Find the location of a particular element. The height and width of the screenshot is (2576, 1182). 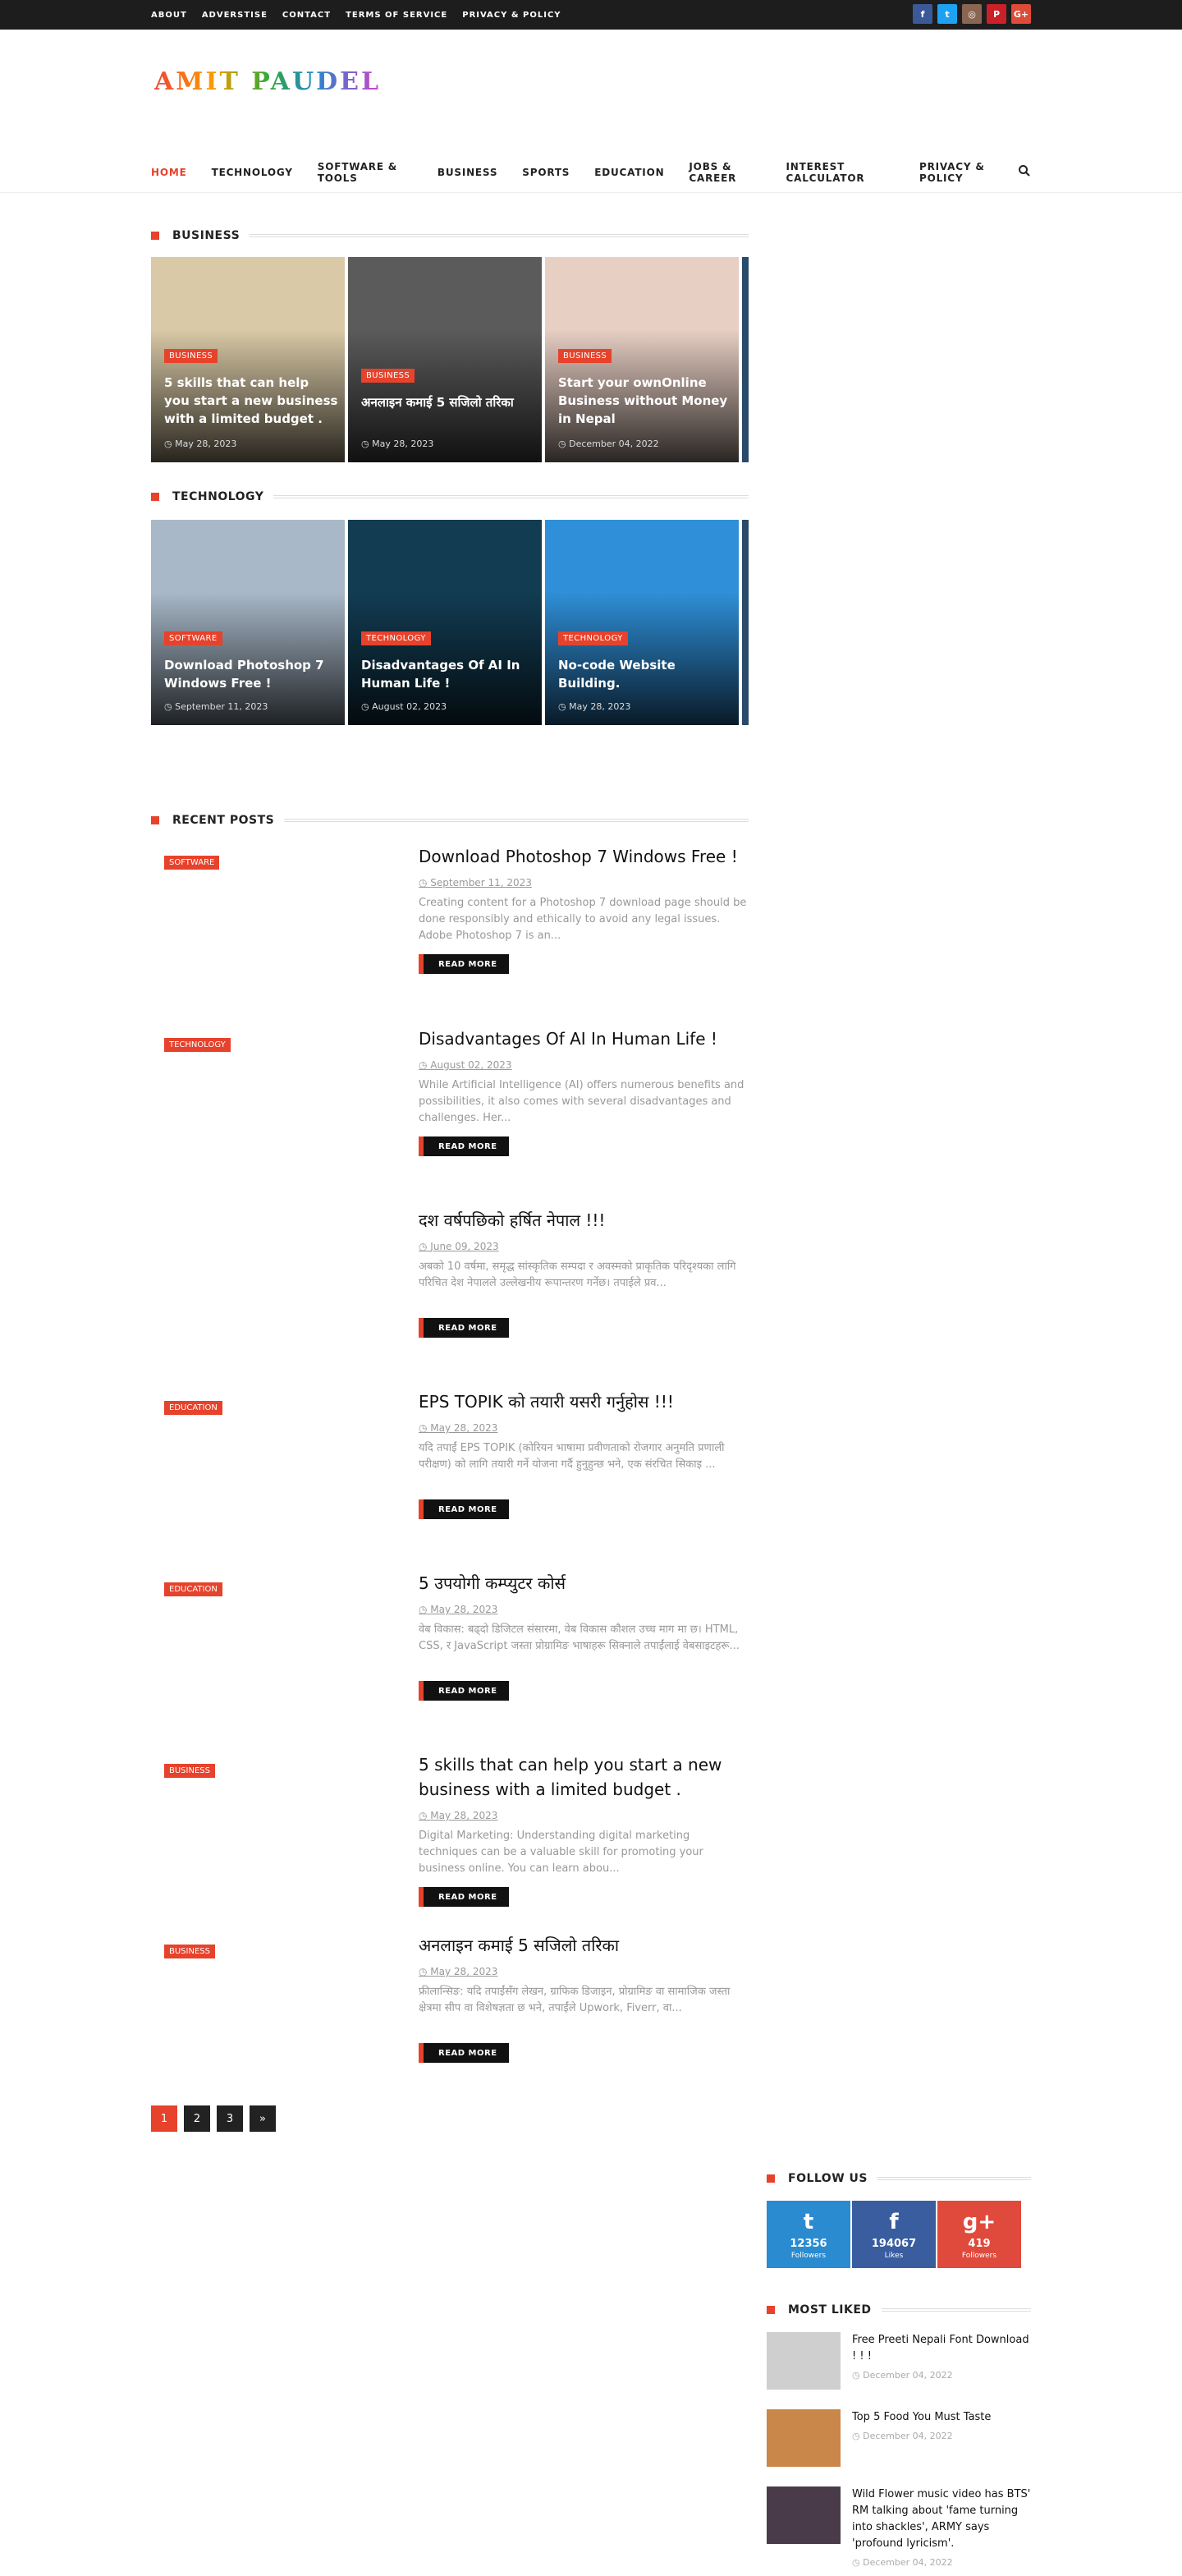

date-text: December 04, 2022 is located at coordinates (908, 2436).